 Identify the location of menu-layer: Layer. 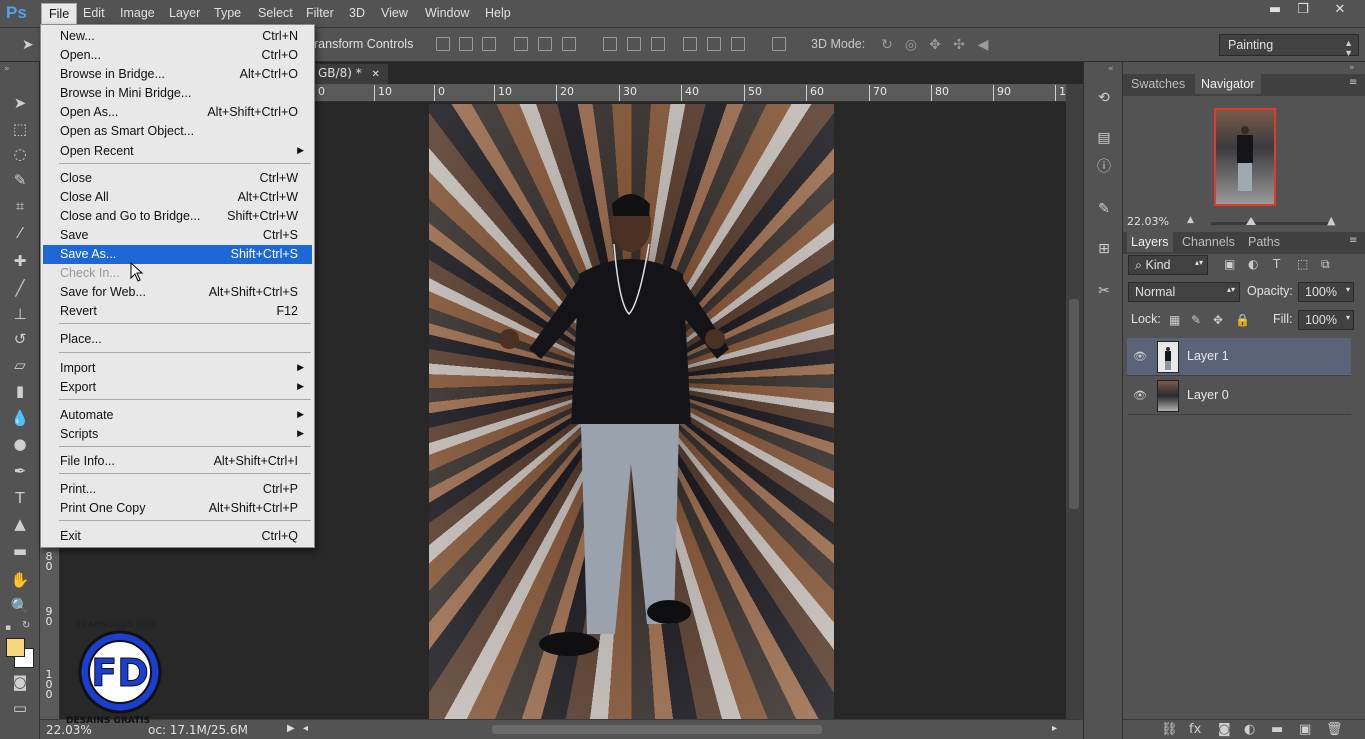
(184, 13).